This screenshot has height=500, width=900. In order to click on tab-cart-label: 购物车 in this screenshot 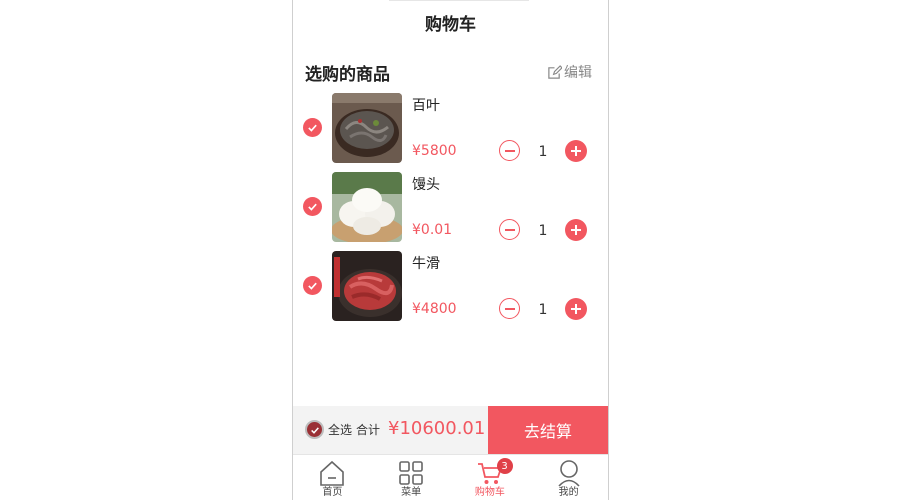, I will do `click(489, 492)`.